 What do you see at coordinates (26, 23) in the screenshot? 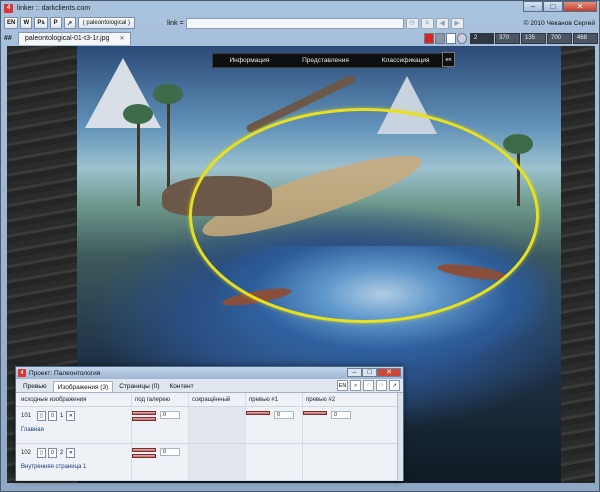
I see `w-button: W` at bounding box center [26, 23].